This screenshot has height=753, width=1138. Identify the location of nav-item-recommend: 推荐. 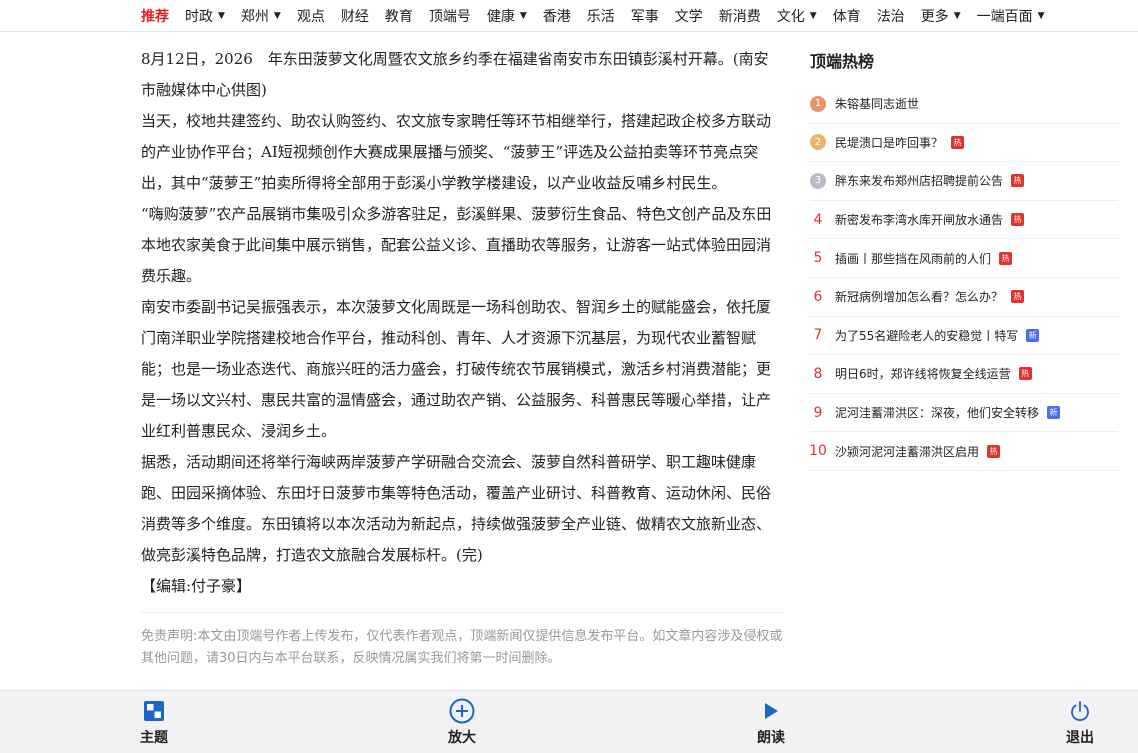
(155, 16).